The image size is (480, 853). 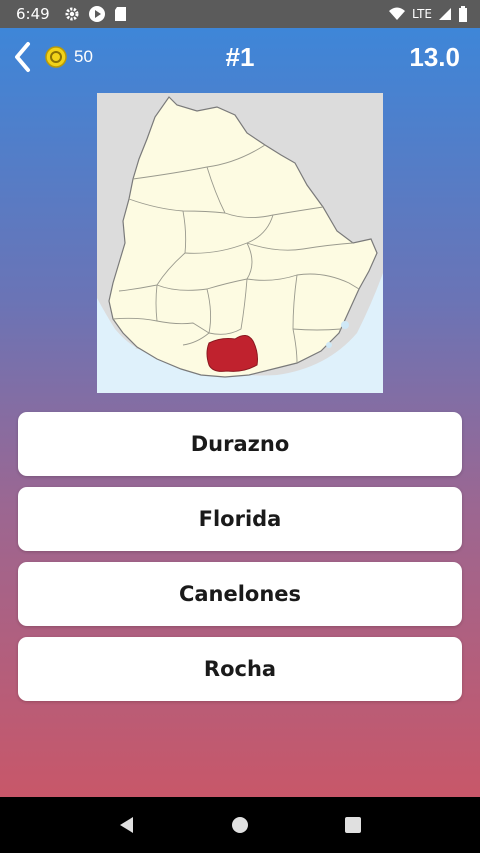 I want to click on answer-option-rocha: Rocha, so click(x=240, y=669).